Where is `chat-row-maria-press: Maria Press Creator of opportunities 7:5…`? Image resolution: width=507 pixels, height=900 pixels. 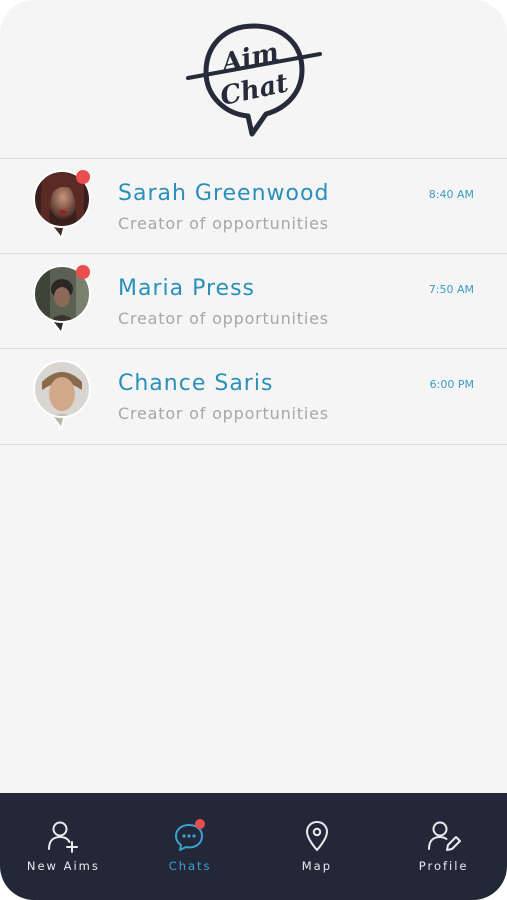 chat-row-maria-press: Maria Press Creator of opportunities 7:5… is located at coordinates (253, 300).